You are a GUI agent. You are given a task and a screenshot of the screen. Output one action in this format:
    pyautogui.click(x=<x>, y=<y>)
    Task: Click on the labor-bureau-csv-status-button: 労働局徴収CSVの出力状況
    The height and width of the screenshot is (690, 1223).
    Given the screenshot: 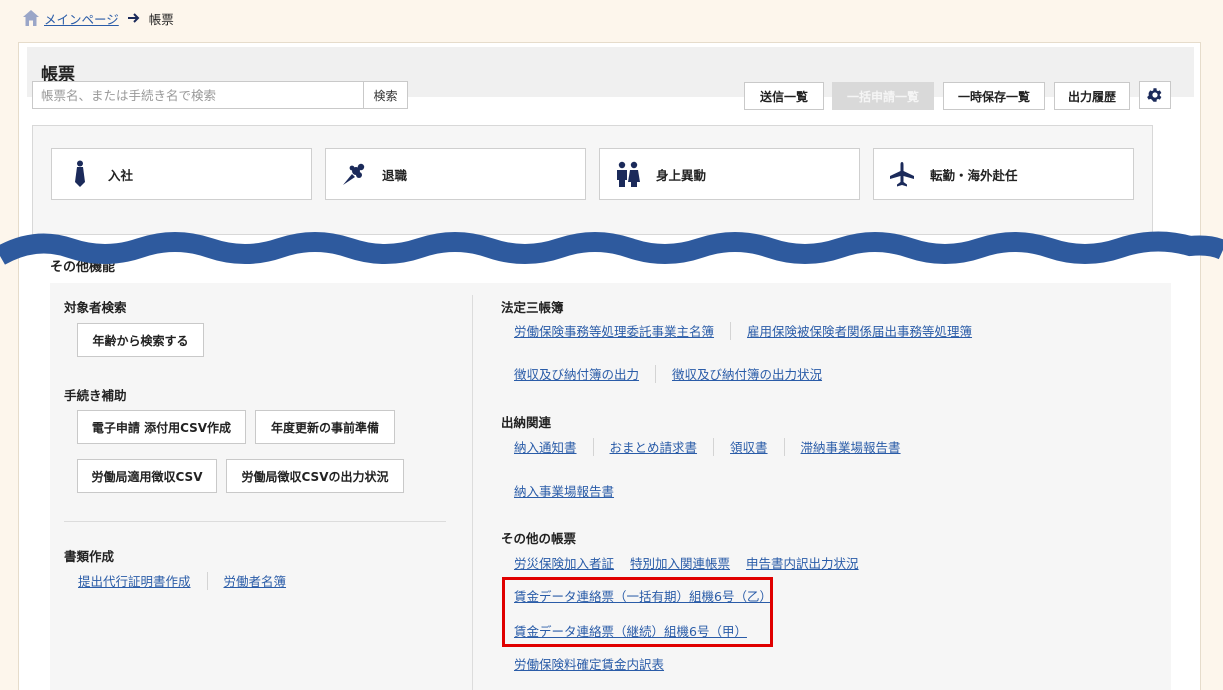 What is the action you would take?
    pyautogui.click(x=315, y=476)
    